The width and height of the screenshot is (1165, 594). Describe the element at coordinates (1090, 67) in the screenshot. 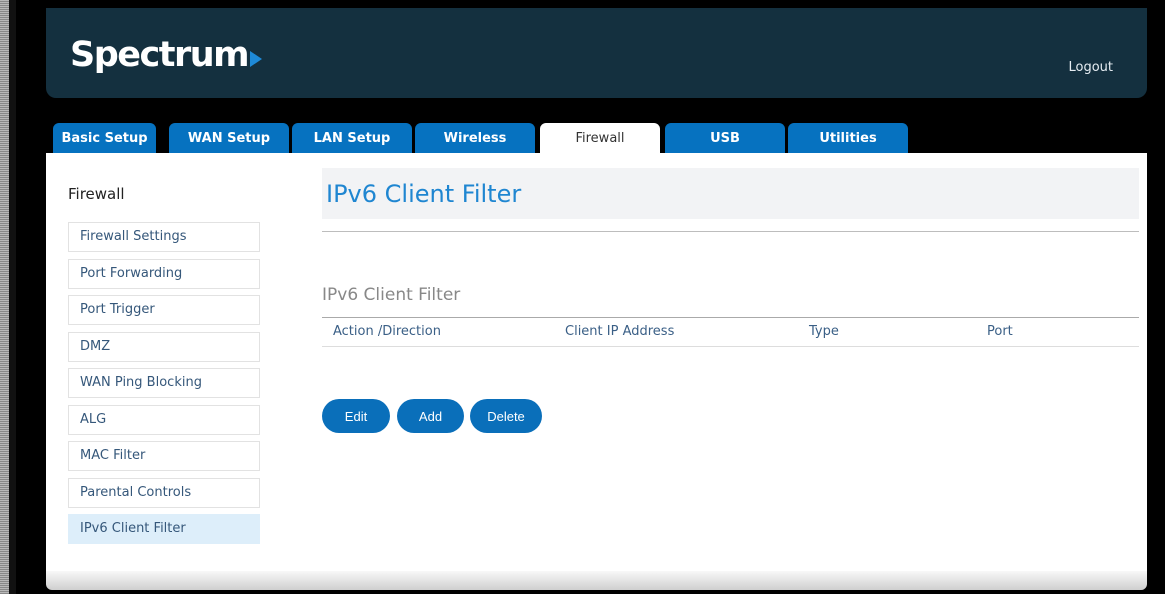

I see `logout-link: Logout` at that location.